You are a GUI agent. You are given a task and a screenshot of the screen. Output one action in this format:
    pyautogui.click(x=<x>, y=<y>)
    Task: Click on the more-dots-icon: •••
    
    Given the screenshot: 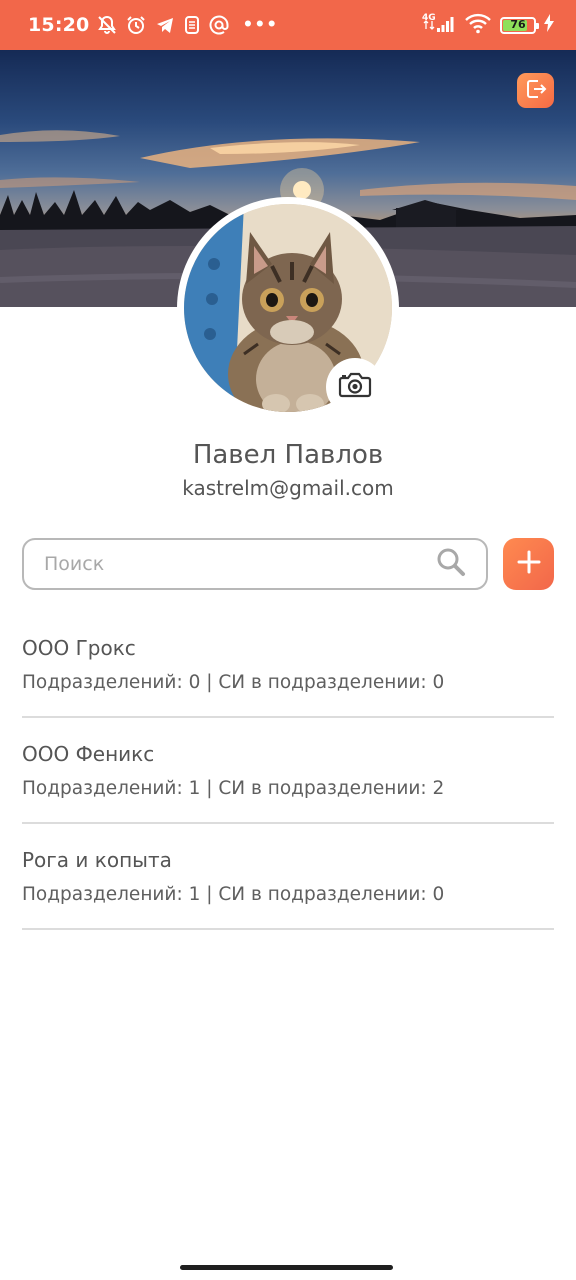 What is the action you would take?
    pyautogui.click(x=260, y=25)
    